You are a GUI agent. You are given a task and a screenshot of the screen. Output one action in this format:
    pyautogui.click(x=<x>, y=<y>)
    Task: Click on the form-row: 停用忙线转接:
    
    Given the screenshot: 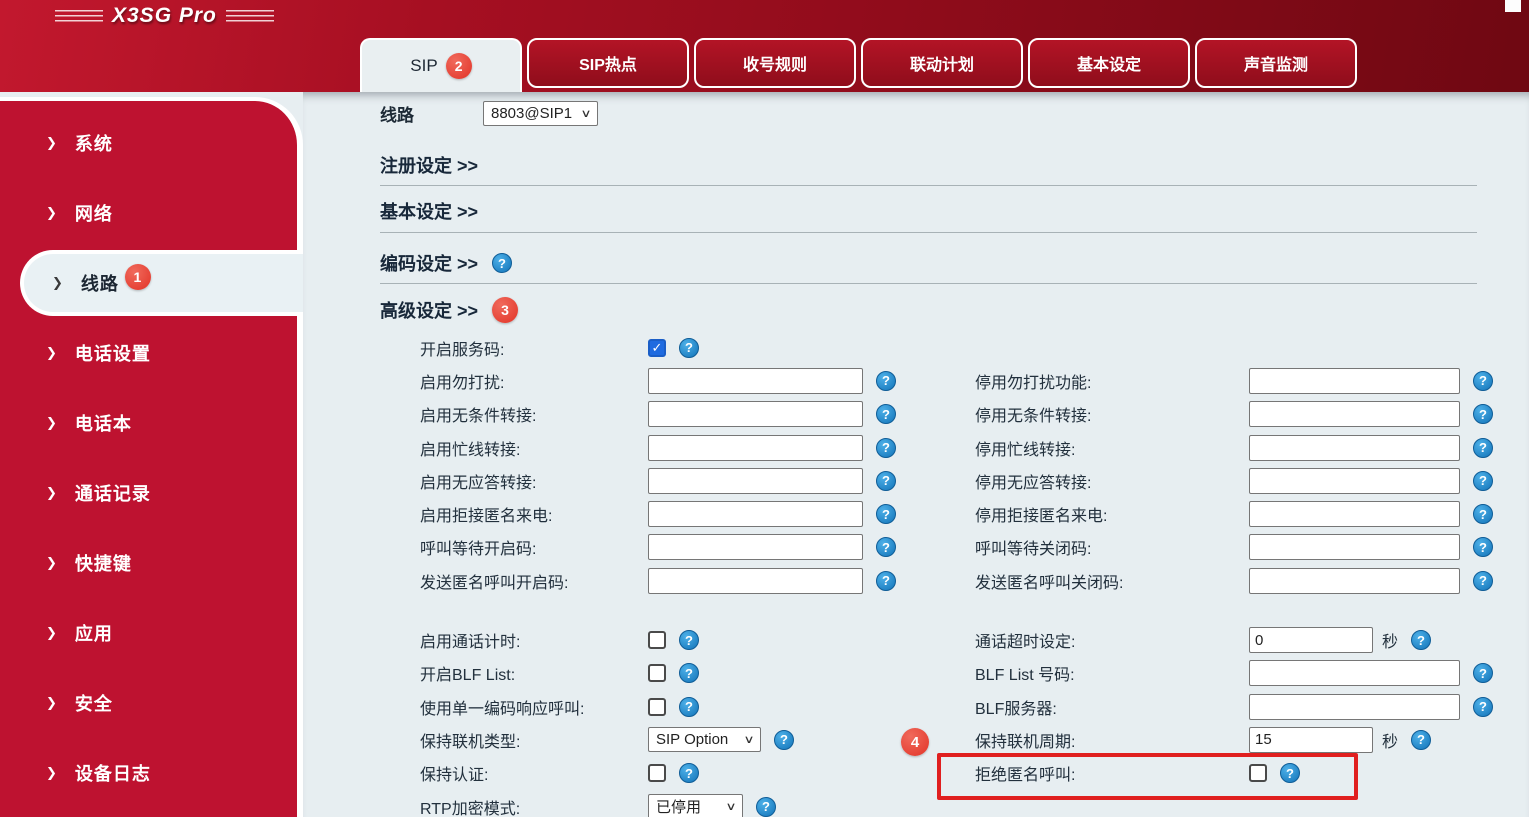 What is the action you would take?
    pyautogui.click(x=1237, y=447)
    